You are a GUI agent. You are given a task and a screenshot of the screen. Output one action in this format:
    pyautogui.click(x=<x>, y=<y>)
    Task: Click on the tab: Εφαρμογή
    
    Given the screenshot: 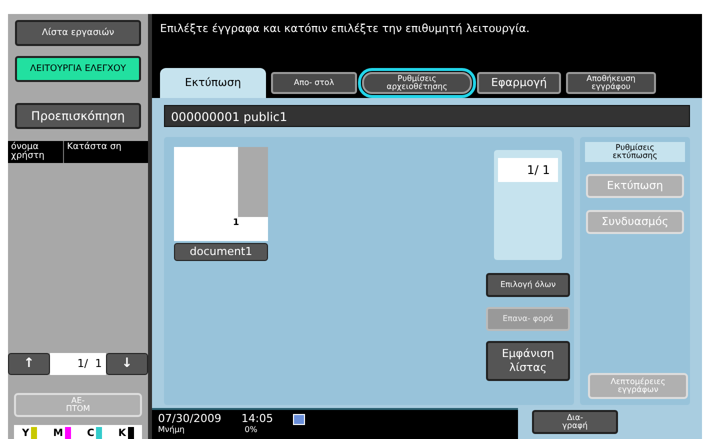 What is the action you would take?
    pyautogui.click(x=519, y=83)
    